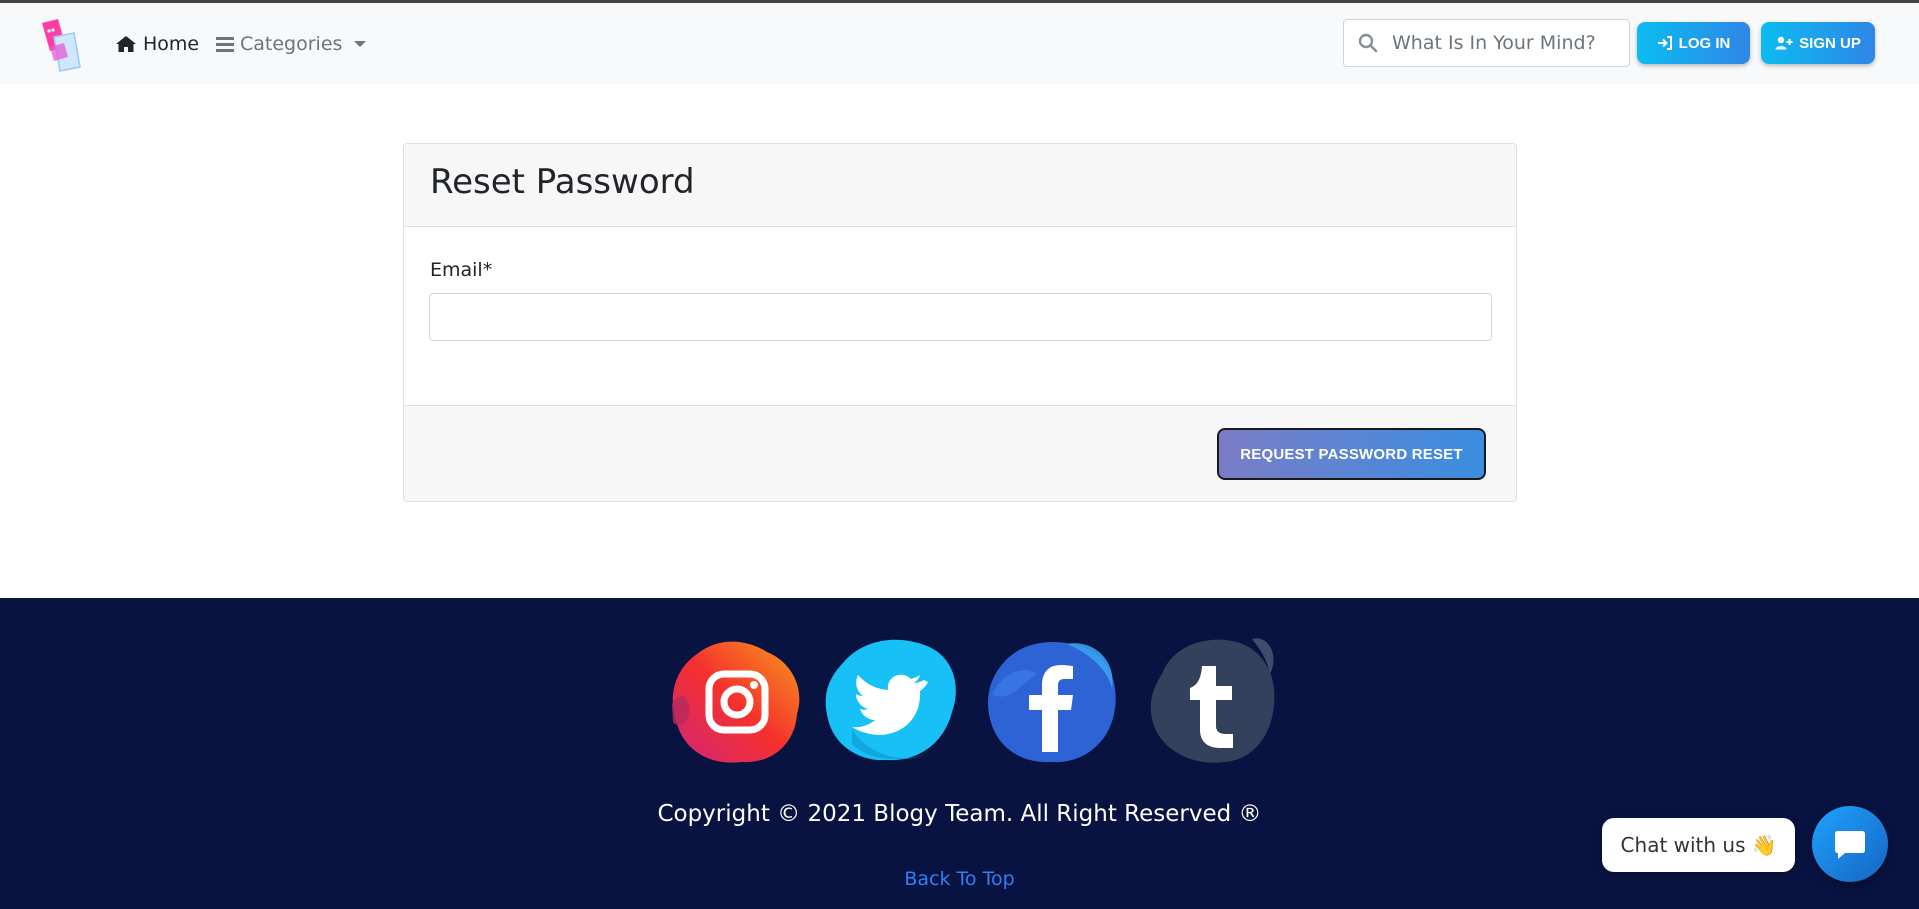  I want to click on login-button: LOG IN, so click(1693, 43).